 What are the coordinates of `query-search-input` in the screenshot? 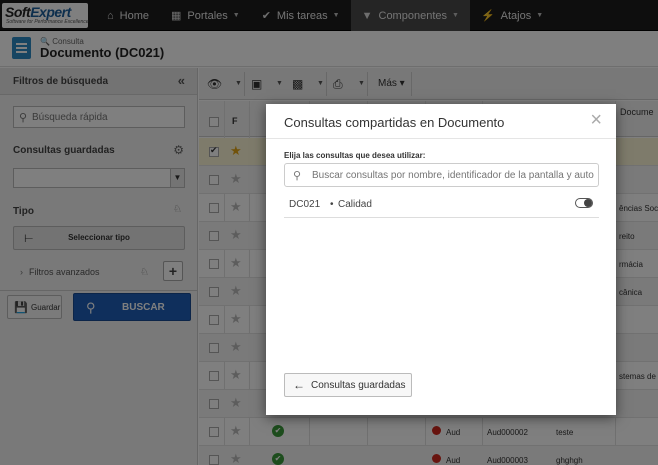 It's located at (453, 175).